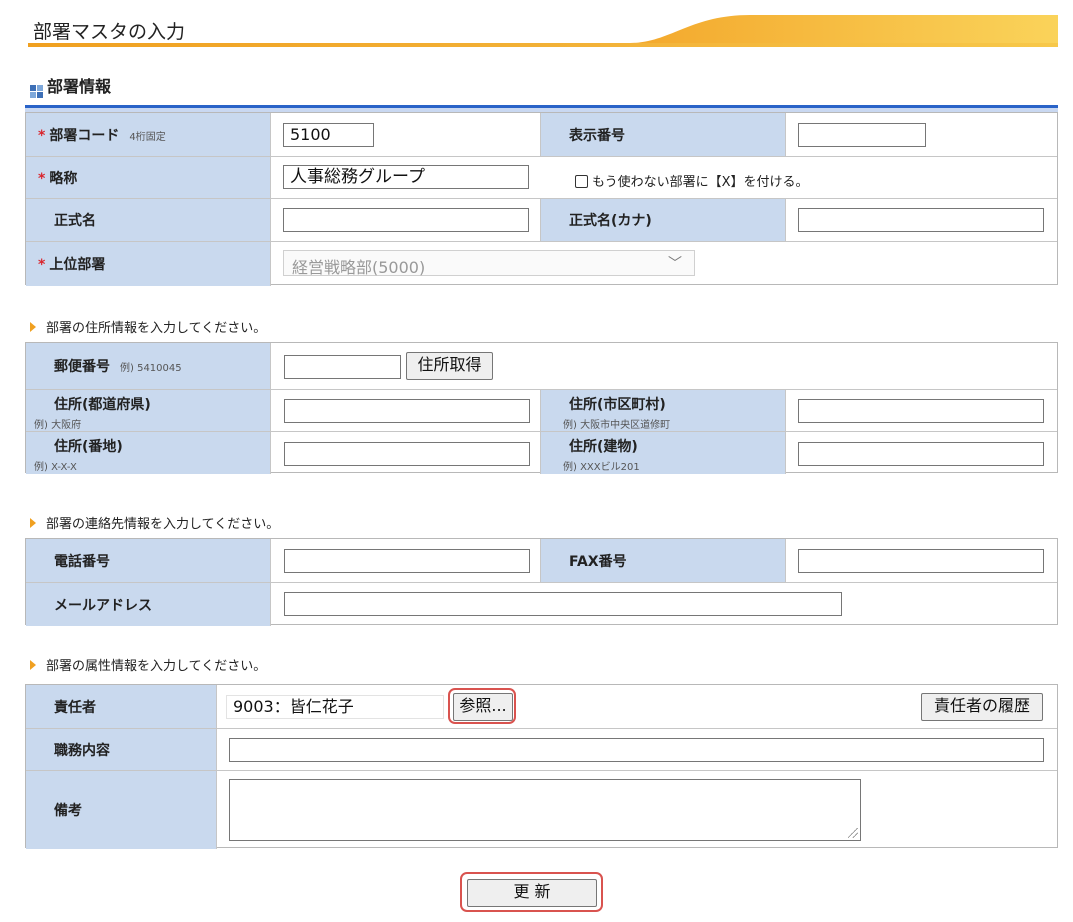 The width and height of the screenshot is (1073, 922). What do you see at coordinates (103, 605) in the screenshot?
I see `email-label: メールアドレス` at bounding box center [103, 605].